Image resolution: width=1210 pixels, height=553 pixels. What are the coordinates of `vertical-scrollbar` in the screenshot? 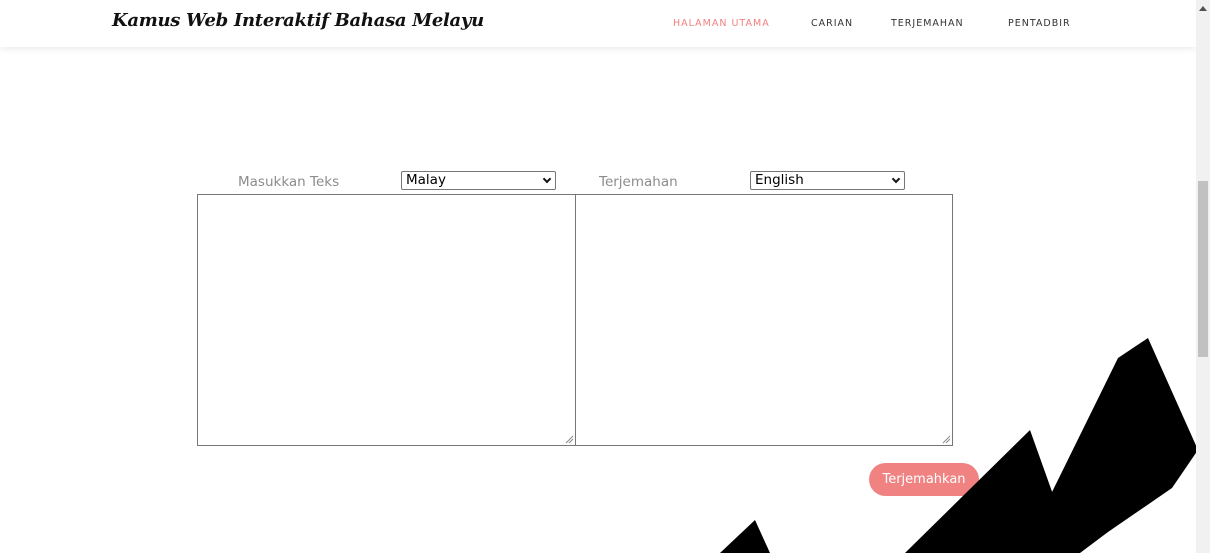 It's located at (1203, 276).